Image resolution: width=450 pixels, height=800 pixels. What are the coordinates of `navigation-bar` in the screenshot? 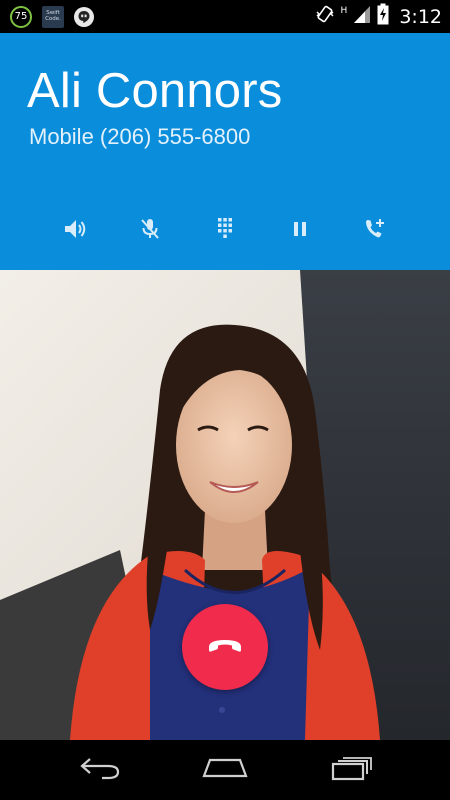 It's located at (225, 770).